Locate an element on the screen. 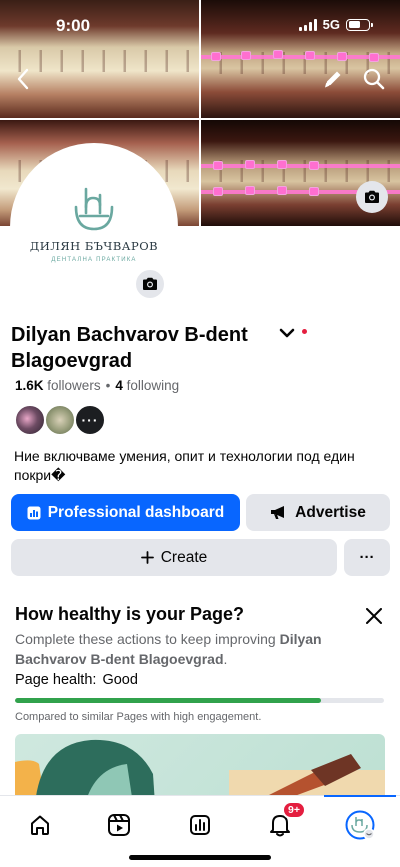 The image size is (400, 867). page-health-title: How healthy is your Page? is located at coordinates (130, 614).